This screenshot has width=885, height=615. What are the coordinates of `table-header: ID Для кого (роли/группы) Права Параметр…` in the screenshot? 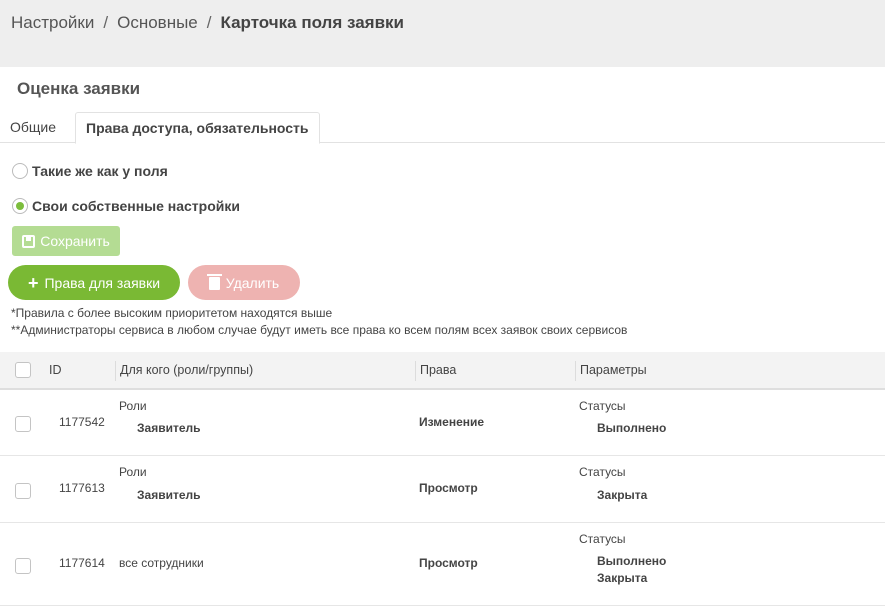 It's located at (442, 371).